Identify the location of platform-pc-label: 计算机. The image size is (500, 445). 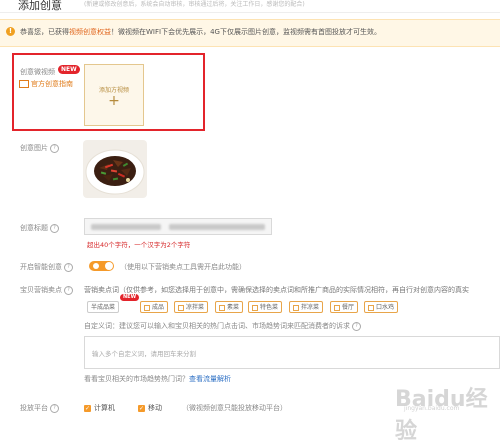
(104, 408).